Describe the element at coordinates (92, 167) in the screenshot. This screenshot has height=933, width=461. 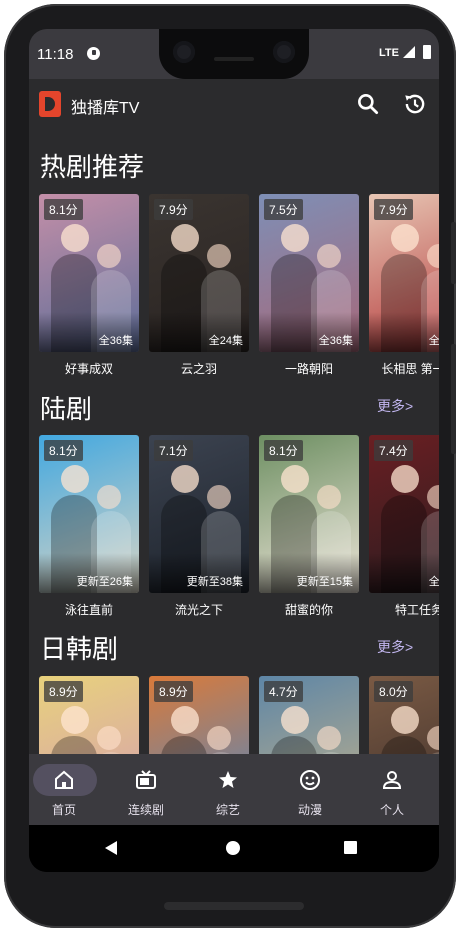
I see `section-title: 热剧推荐` at that location.